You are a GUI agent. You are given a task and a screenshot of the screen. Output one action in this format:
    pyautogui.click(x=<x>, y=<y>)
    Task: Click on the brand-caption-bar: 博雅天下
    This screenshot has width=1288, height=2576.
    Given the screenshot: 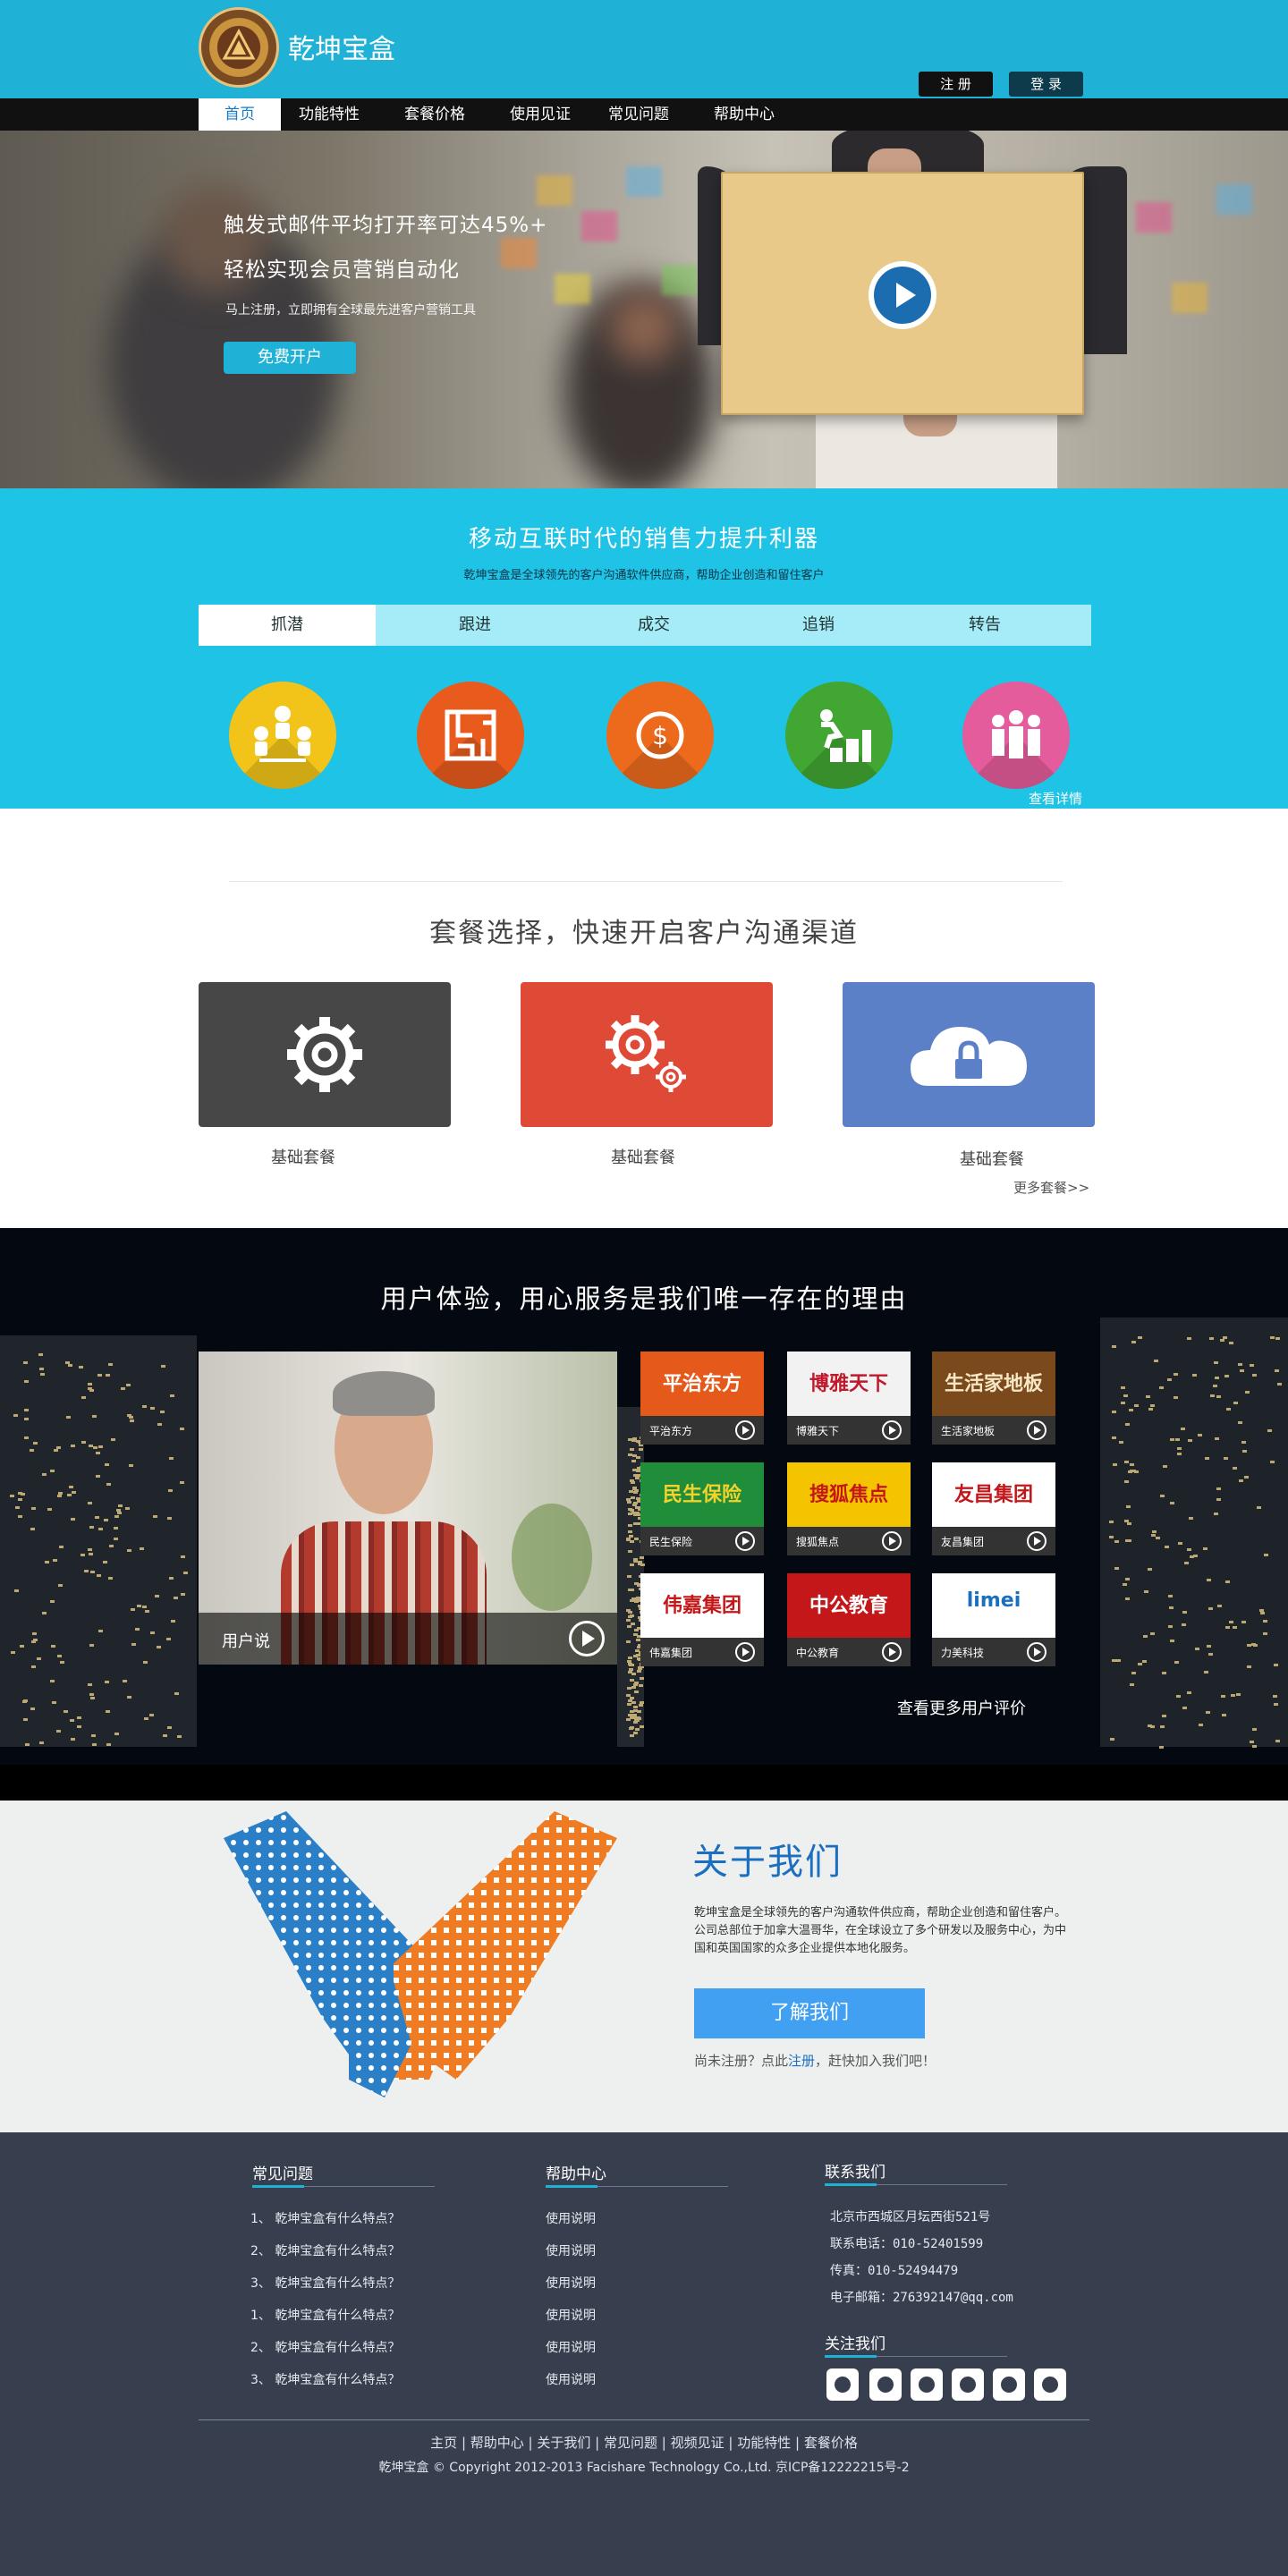 What is the action you would take?
    pyautogui.click(x=849, y=1430)
    